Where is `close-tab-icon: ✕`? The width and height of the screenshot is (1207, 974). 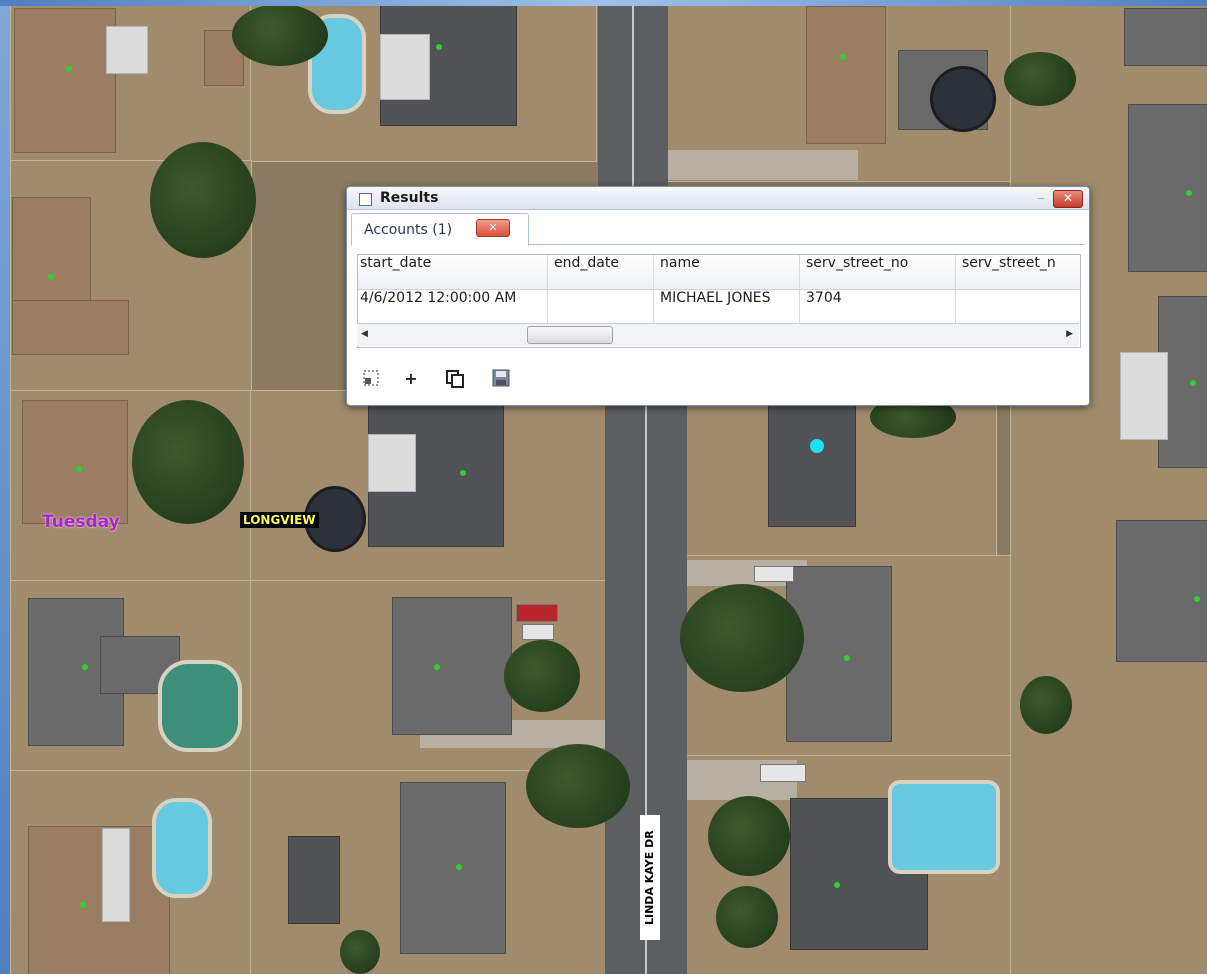
close-tab-icon: ✕ is located at coordinates (493, 228).